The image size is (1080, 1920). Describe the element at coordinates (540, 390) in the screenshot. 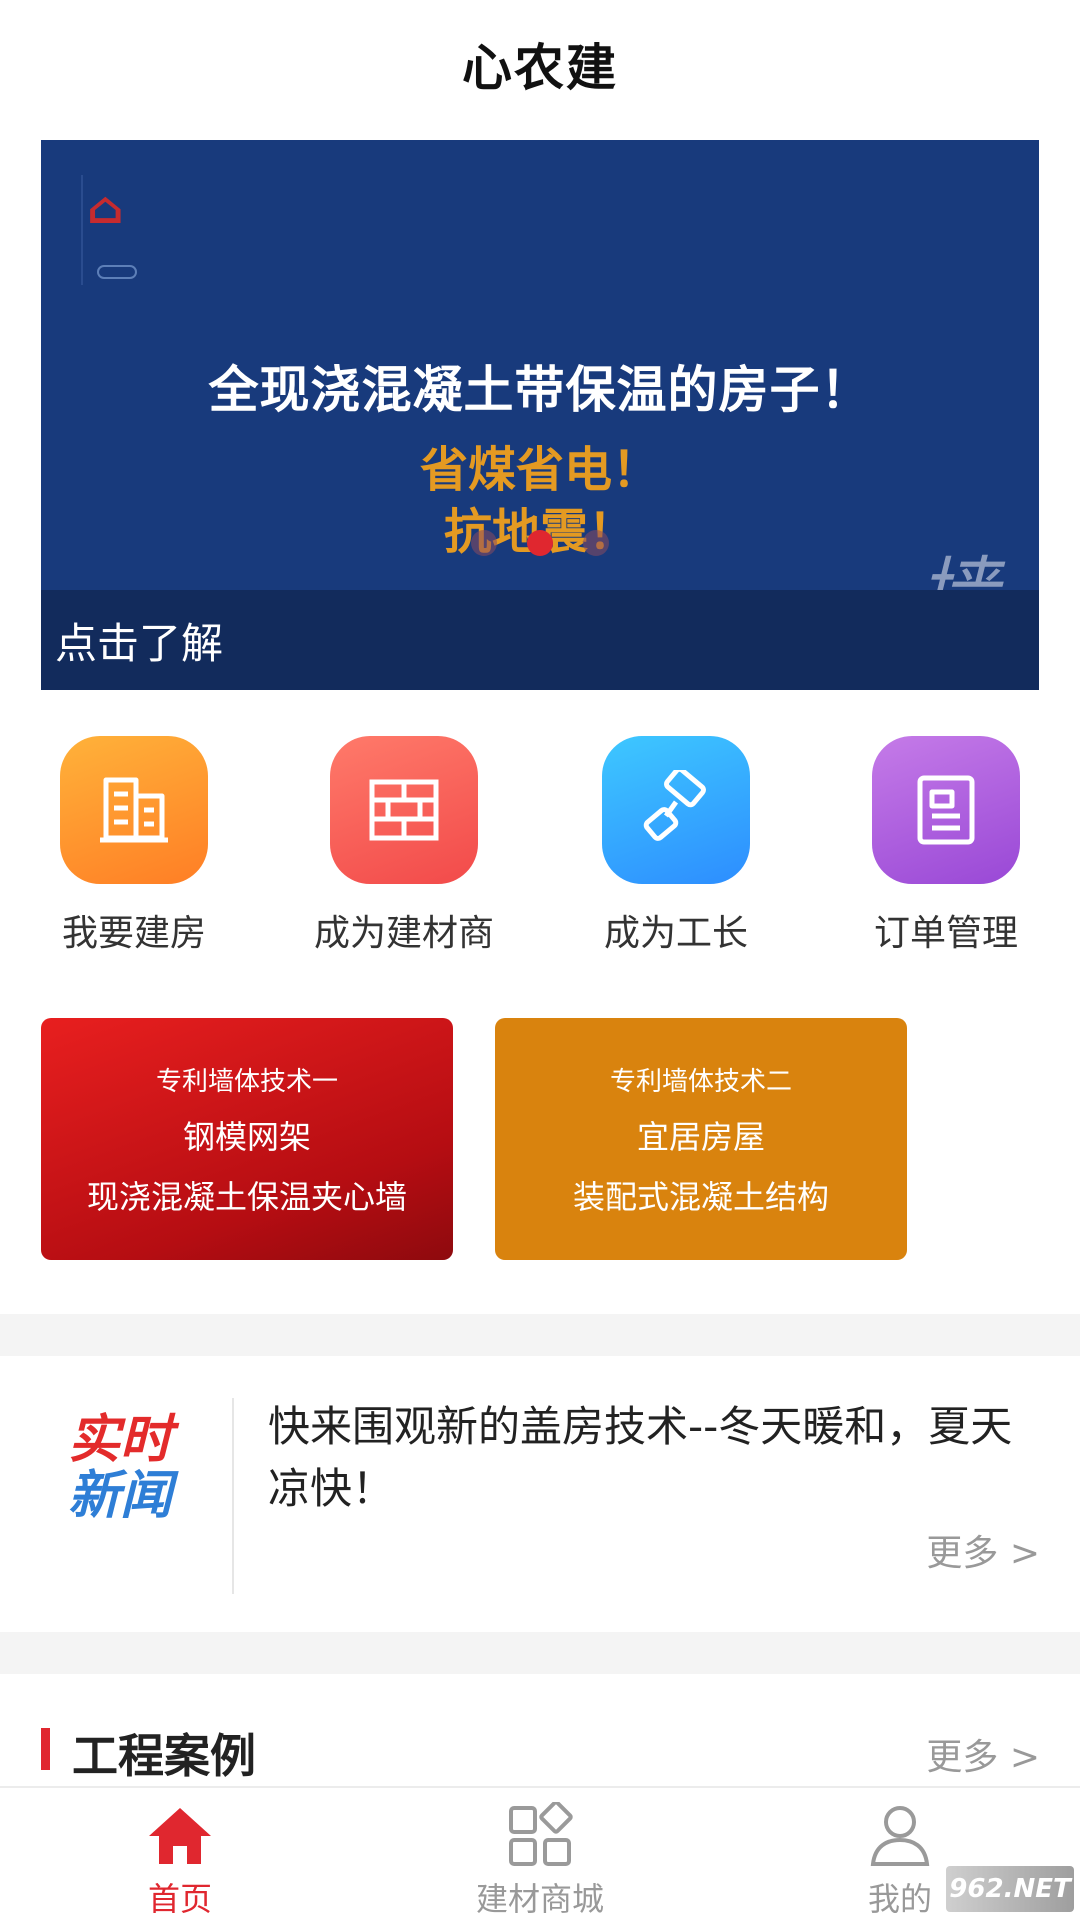

I see `banner-headline: 全现浇混凝土带保温的房子！` at that location.